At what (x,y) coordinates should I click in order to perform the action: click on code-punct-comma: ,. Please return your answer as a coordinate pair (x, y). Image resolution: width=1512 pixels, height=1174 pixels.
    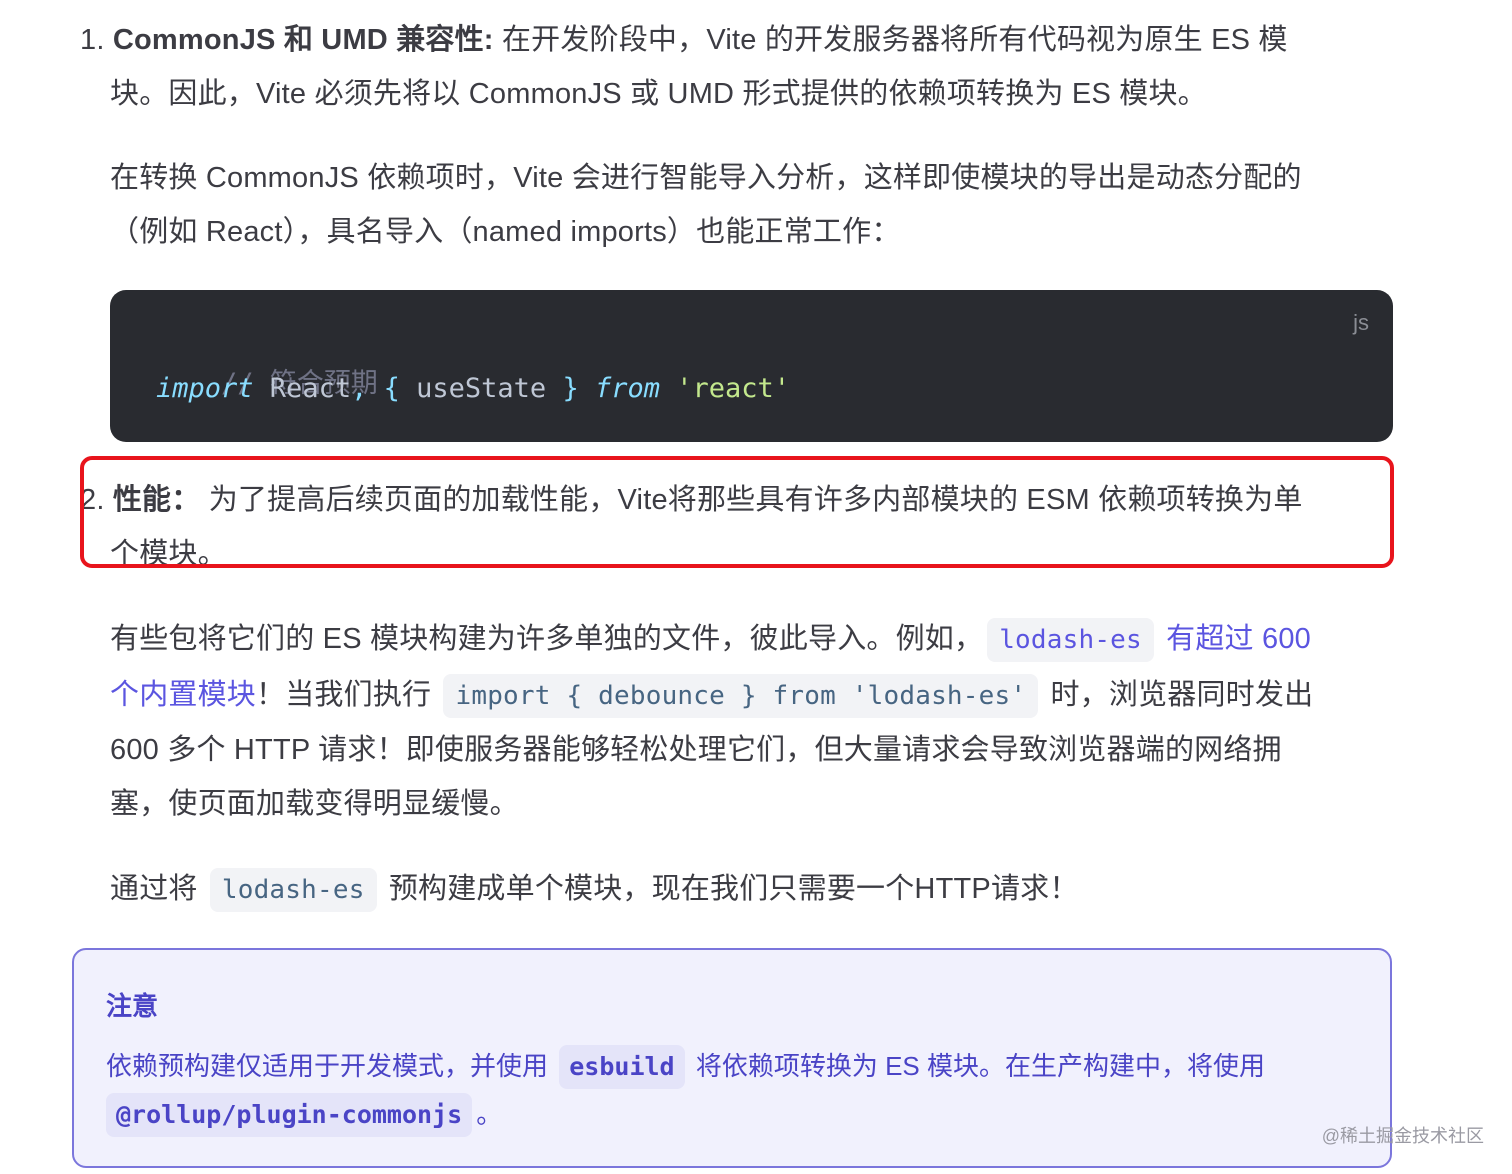
    Looking at the image, I should click on (359, 388).